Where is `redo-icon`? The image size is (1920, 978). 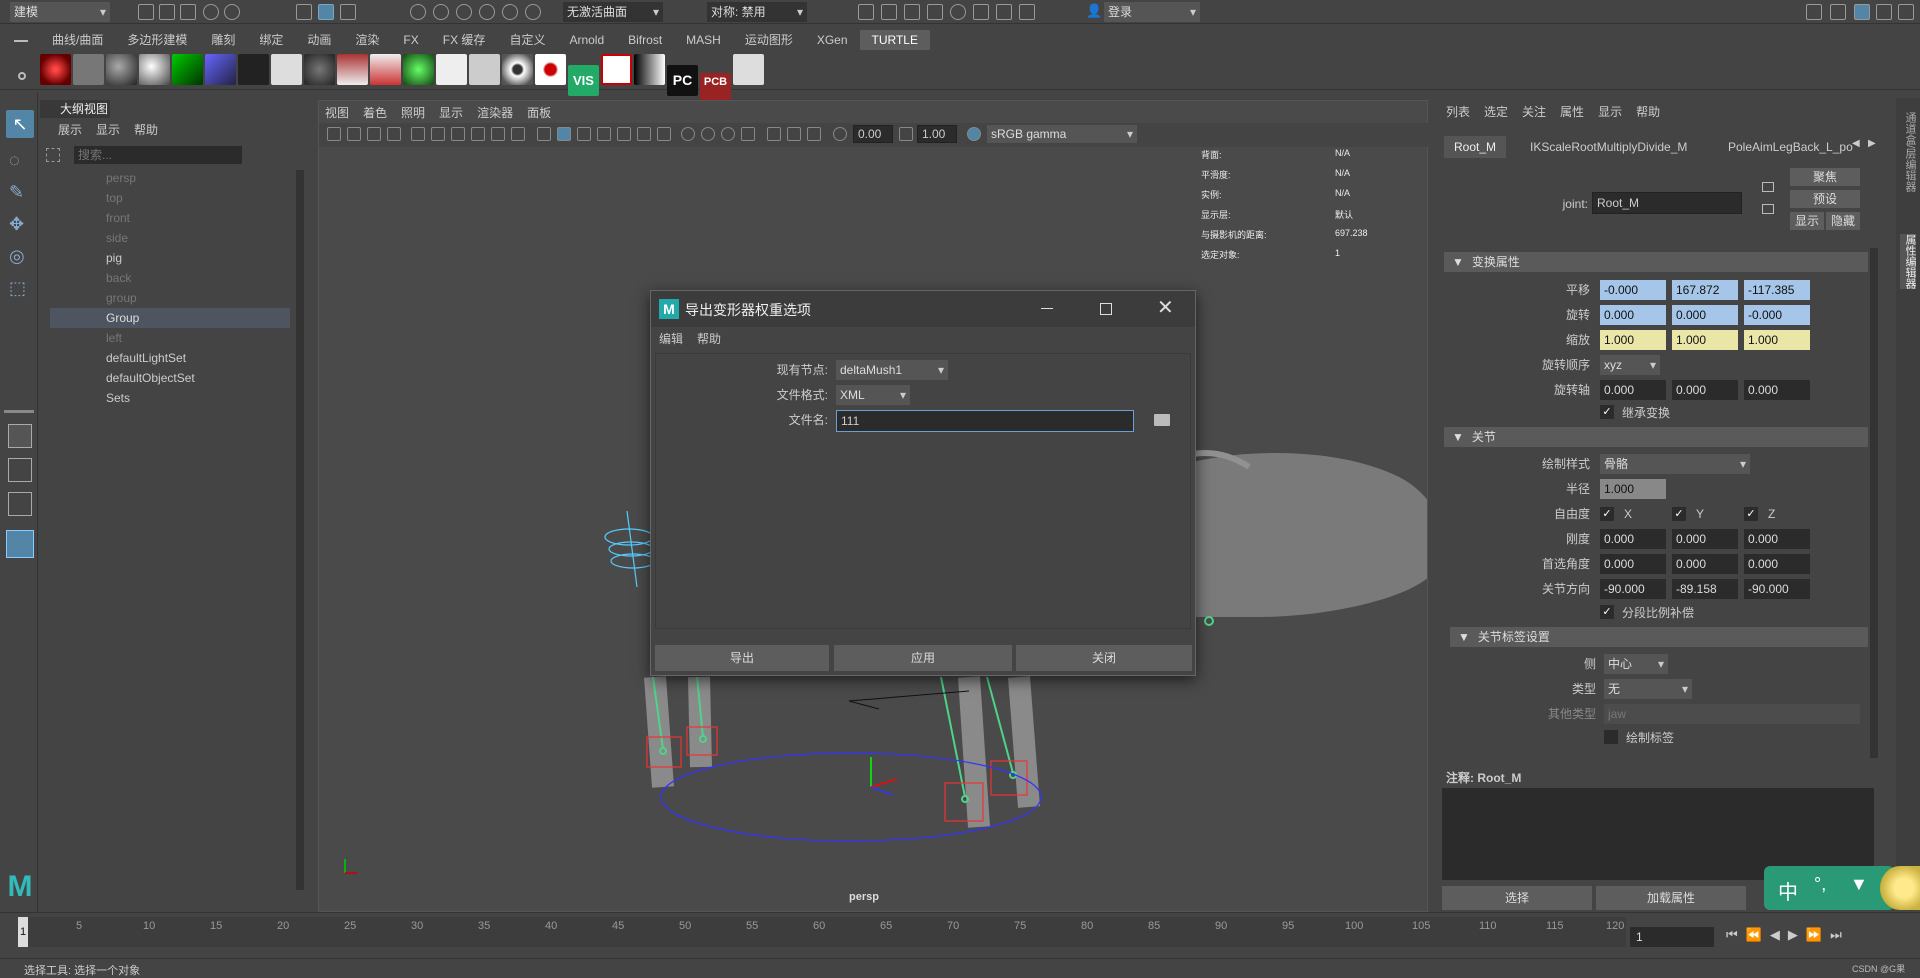 redo-icon is located at coordinates (232, 12).